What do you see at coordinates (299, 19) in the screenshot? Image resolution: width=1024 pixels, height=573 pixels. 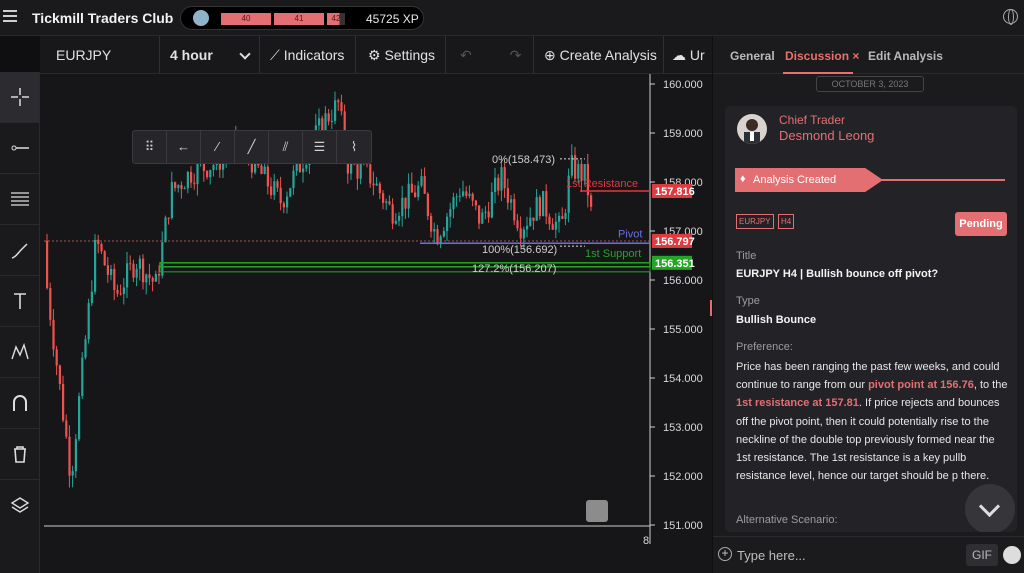 I see `level-segment: 41` at bounding box center [299, 19].